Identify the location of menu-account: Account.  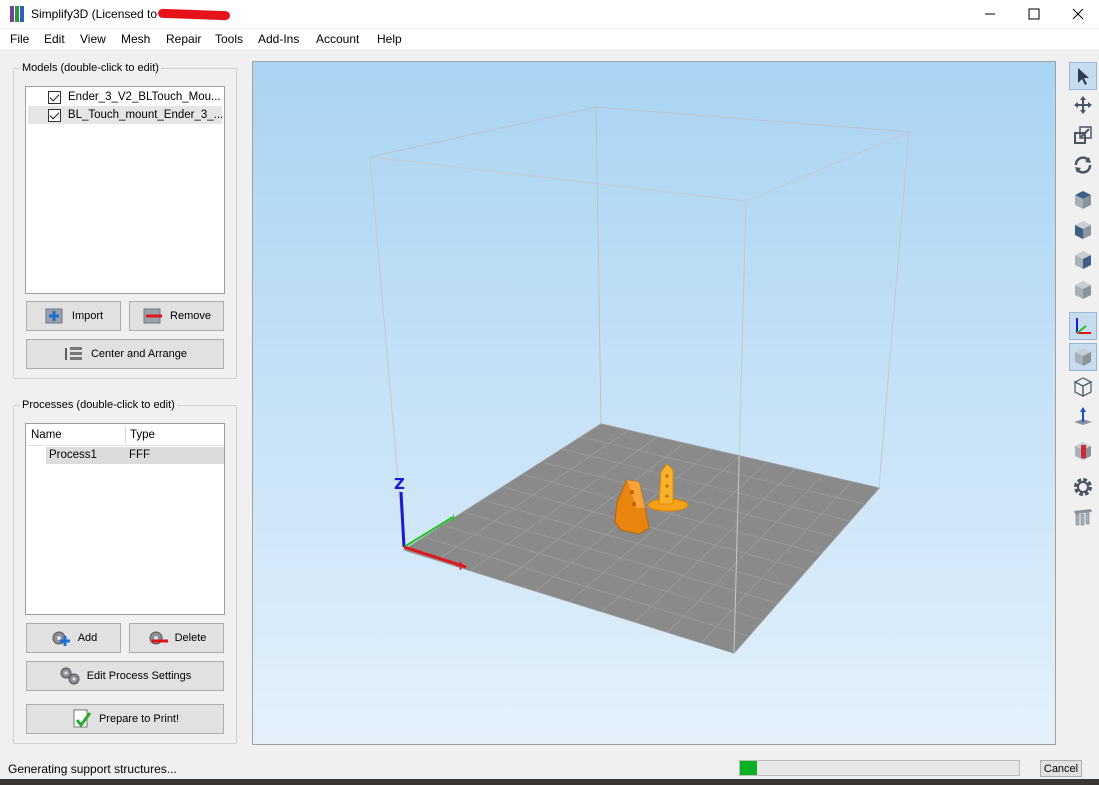
(337, 39).